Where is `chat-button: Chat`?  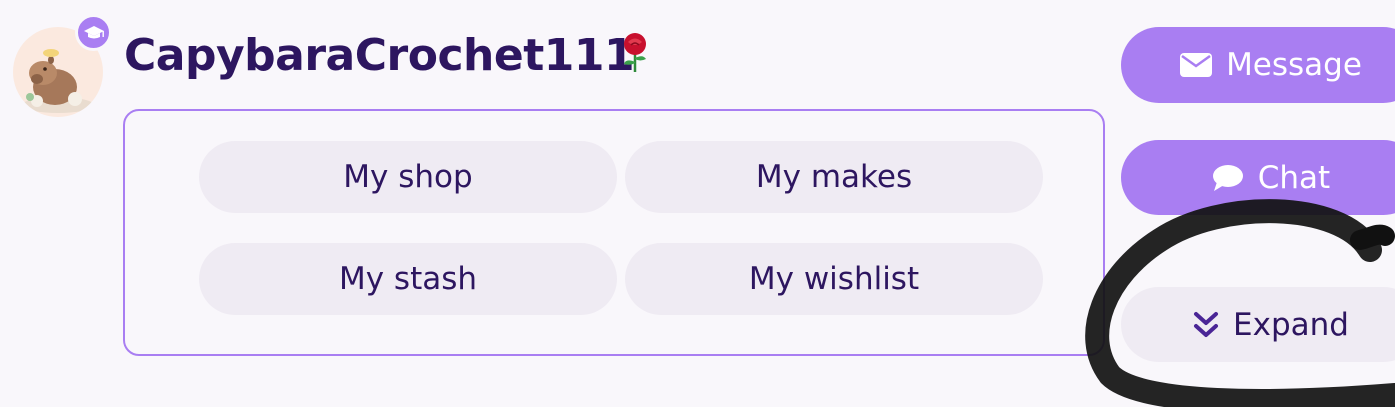 chat-button: Chat is located at coordinates (1258, 177).